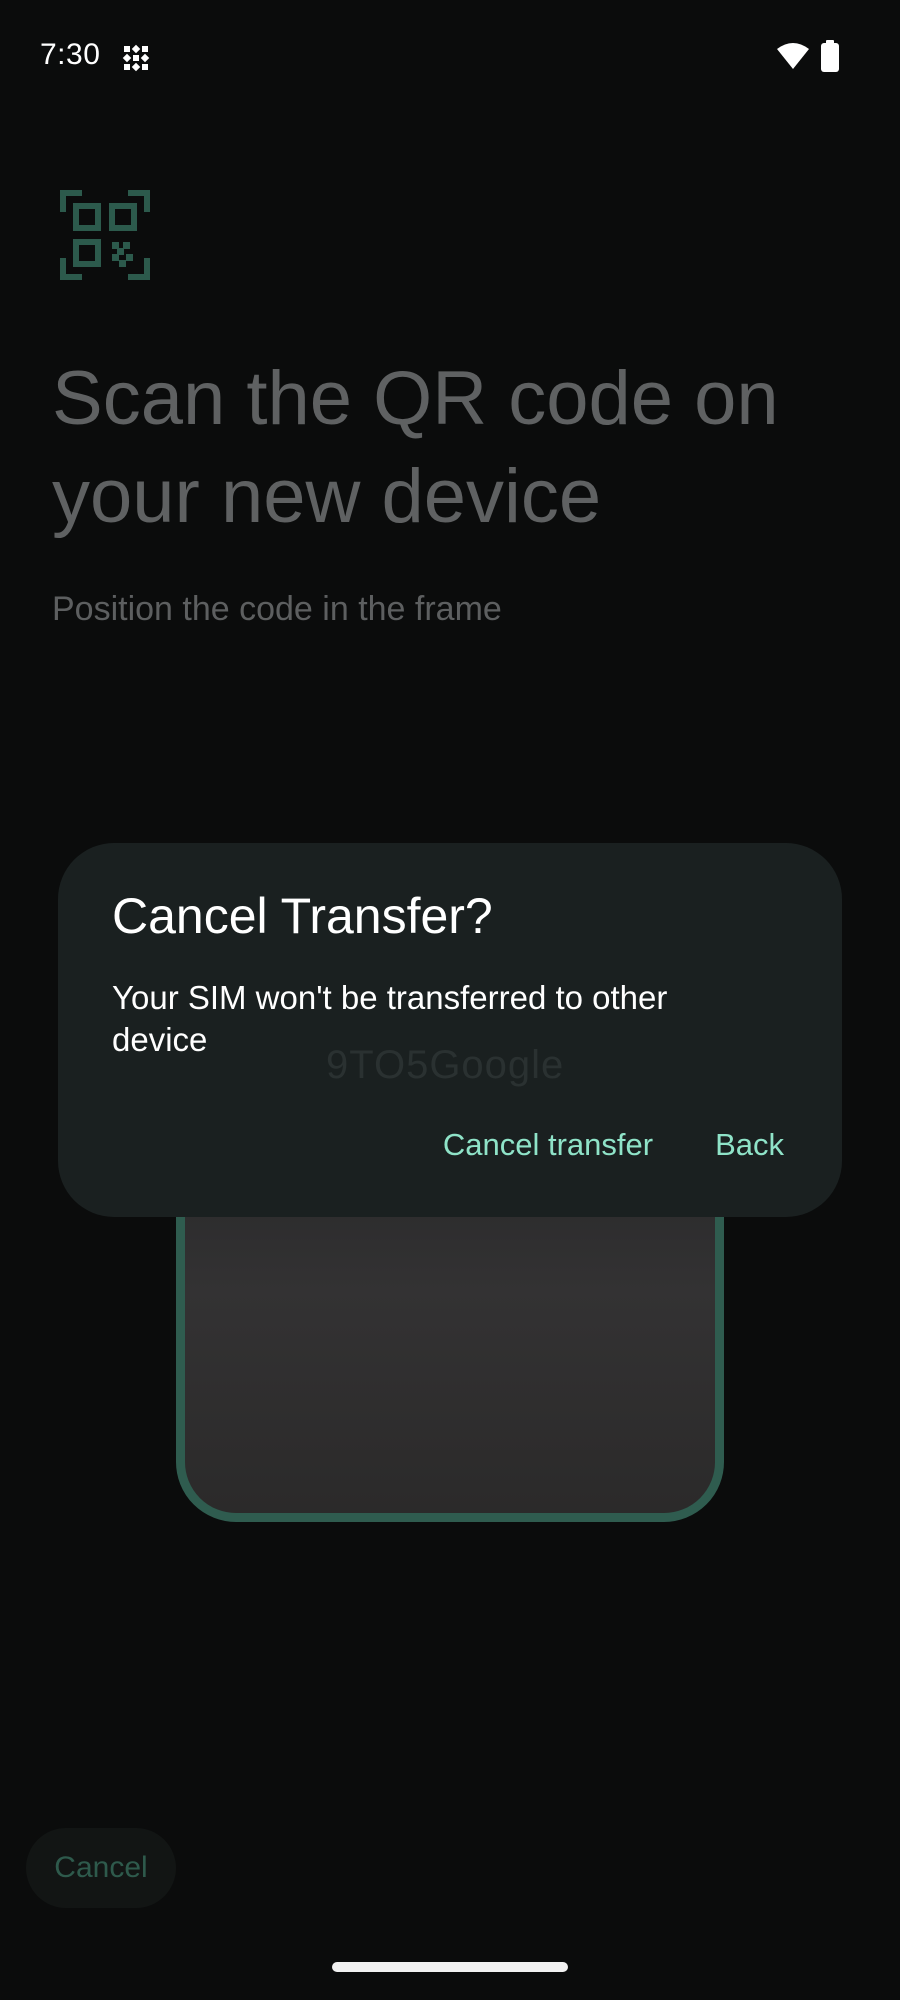 This screenshot has height=2000, width=900. I want to click on cancel-transfer-button: Cancel transfer, so click(548, 1145).